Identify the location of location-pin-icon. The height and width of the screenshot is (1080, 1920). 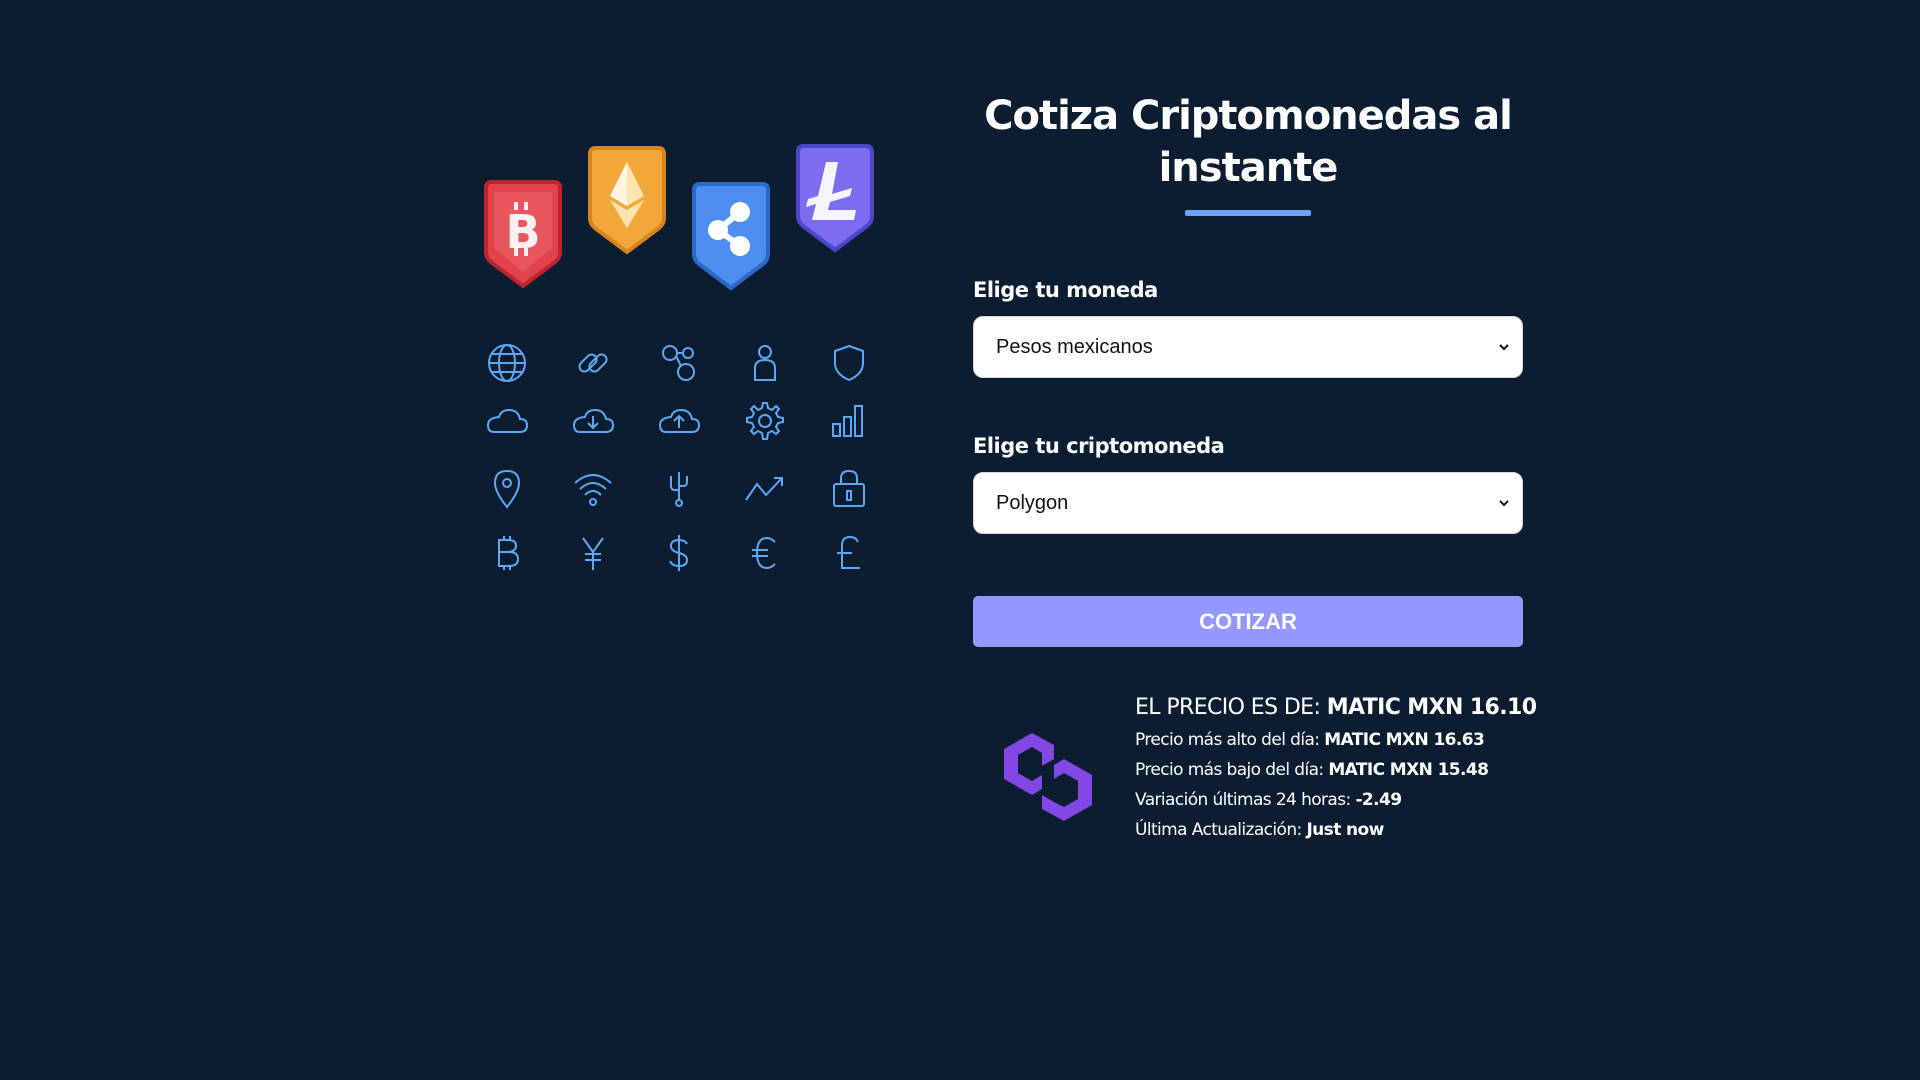
(507, 489).